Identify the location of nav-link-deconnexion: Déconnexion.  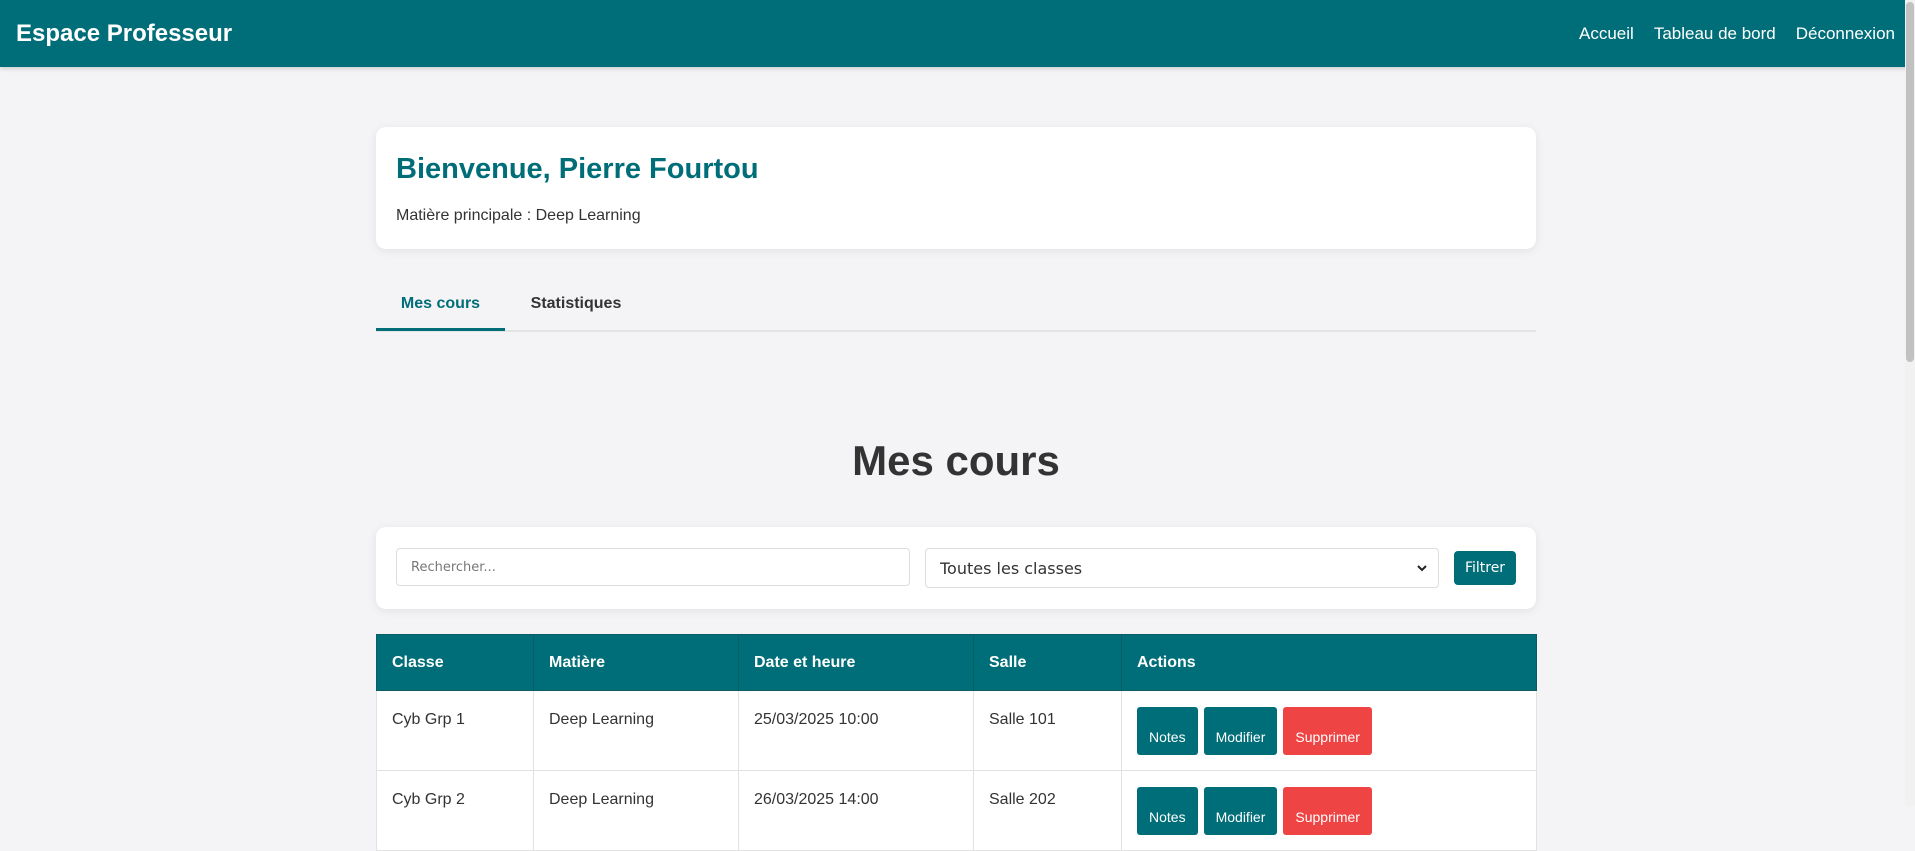
(1845, 34).